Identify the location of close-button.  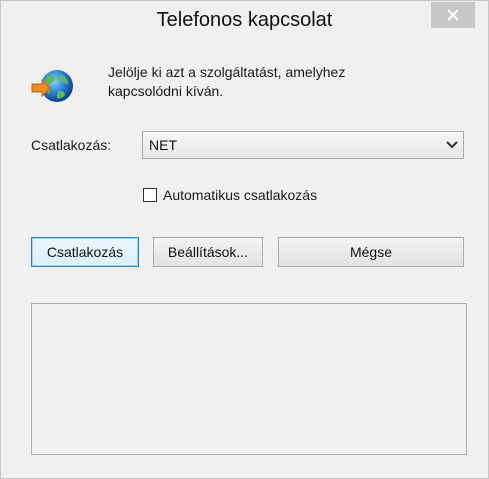
(453, 15).